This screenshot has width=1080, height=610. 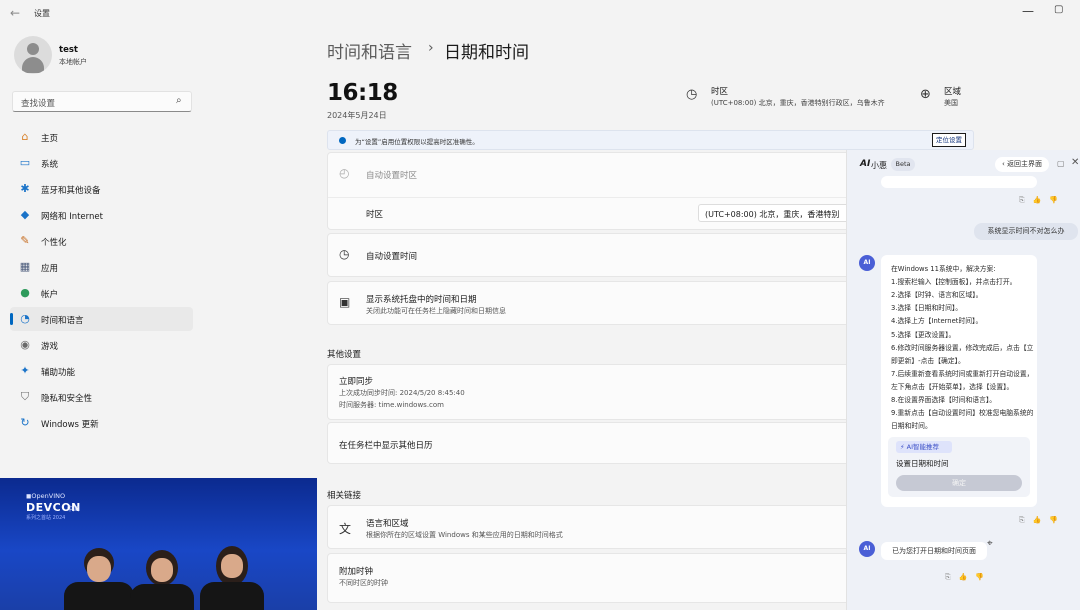 I want to click on banner-text: 为“设置”启用位置权限以提高时区准确性。, so click(x=417, y=142).